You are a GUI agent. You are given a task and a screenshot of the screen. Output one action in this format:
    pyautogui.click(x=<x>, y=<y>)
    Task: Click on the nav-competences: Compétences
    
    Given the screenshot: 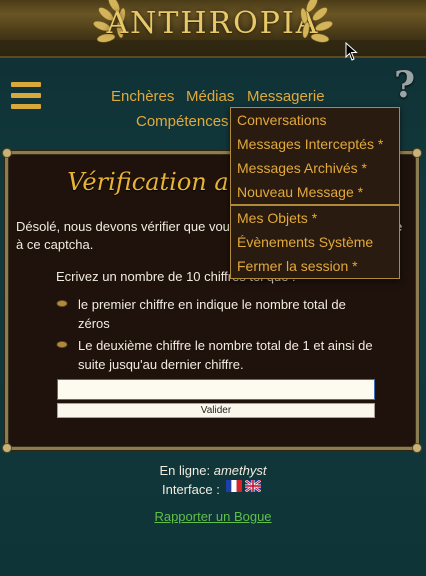 What is the action you would take?
    pyautogui.click(x=182, y=121)
    